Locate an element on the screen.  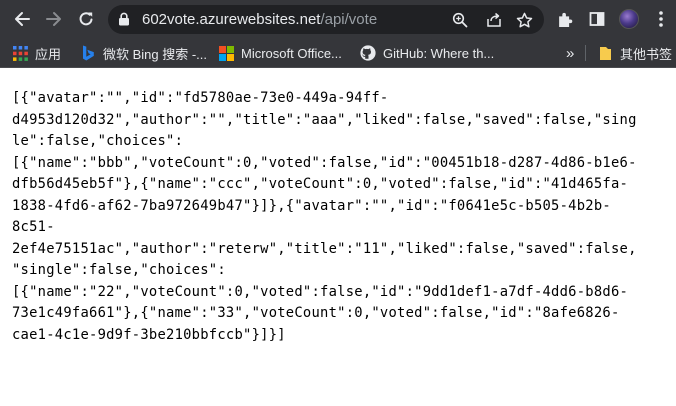
json-line: 8c51- is located at coordinates (33, 227).